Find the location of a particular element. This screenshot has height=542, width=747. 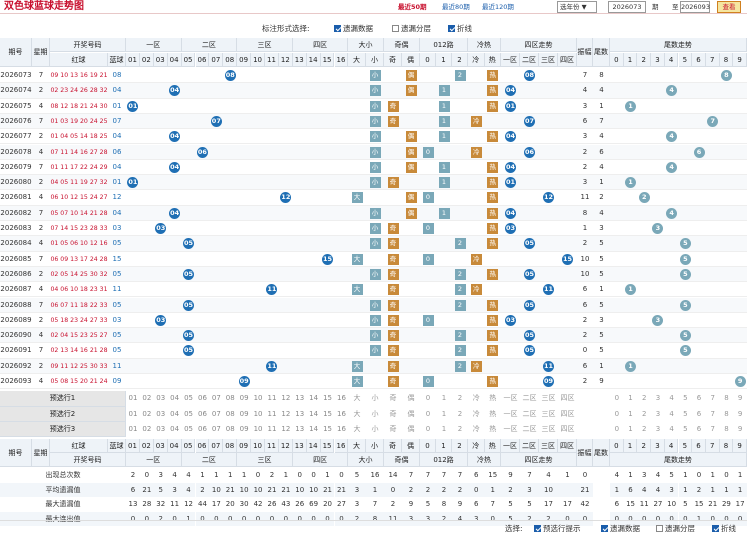

to-period-input: 2026093 is located at coordinates (695, 7).